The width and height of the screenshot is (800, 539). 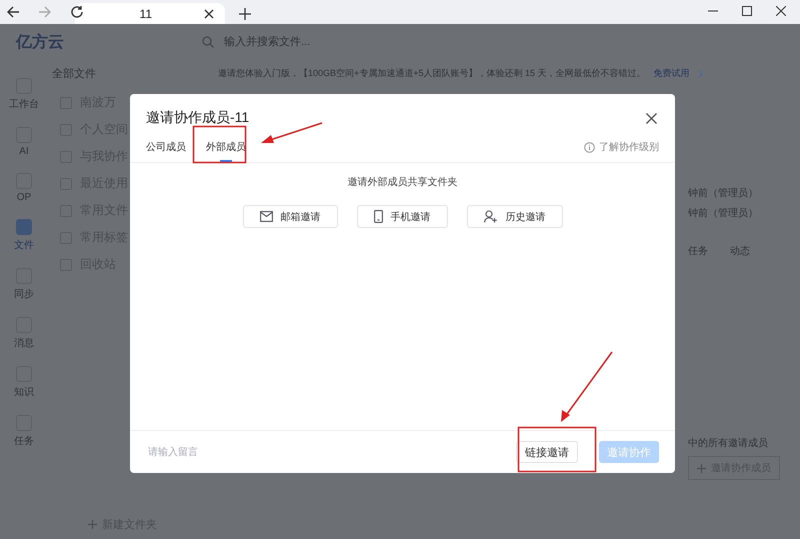 What do you see at coordinates (747, 11) in the screenshot?
I see `maximize-icon` at bounding box center [747, 11].